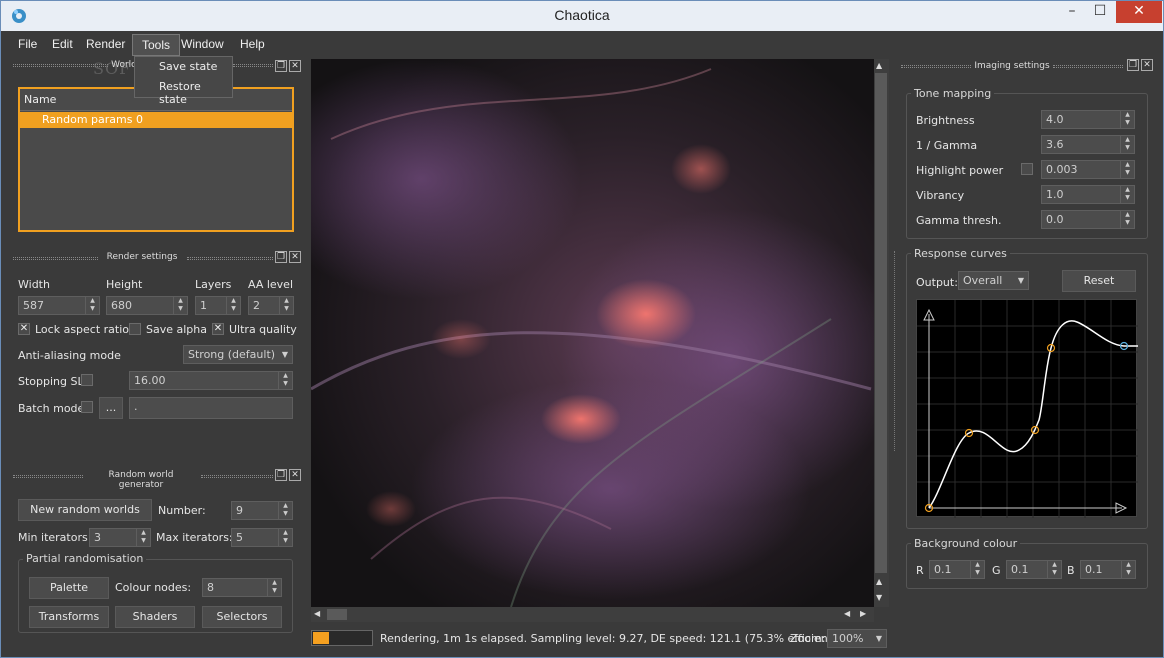  Describe the element at coordinates (242, 587) in the screenshot. I see `colour-nodes-input: 8 ▲ ▼` at that location.